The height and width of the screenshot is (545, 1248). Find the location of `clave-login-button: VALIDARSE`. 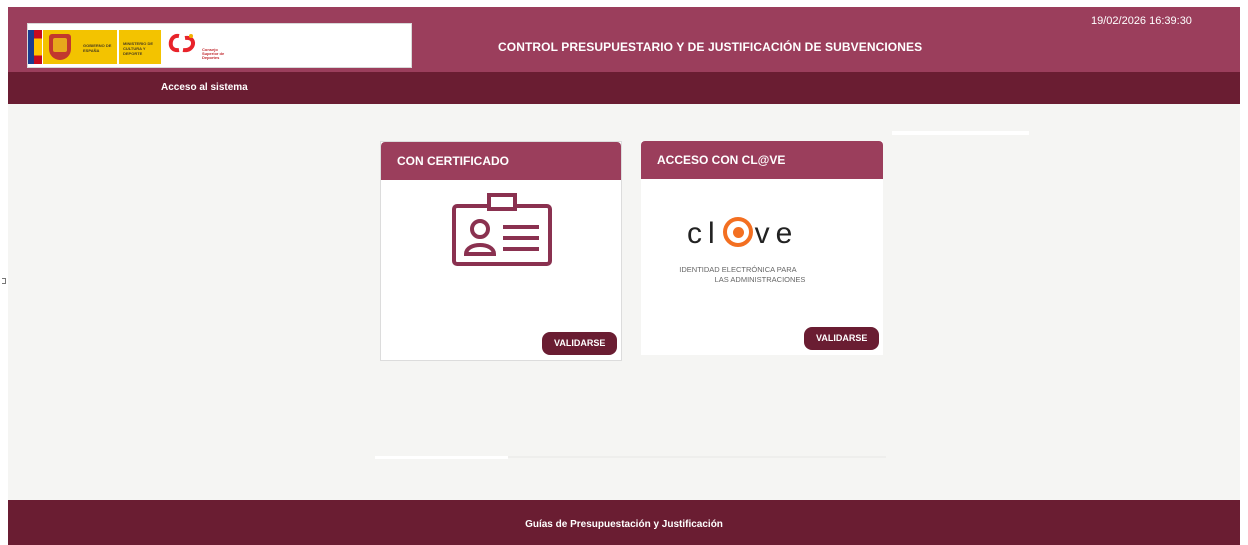

clave-login-button: VALIDARSE is located at coordinates (842, 338).